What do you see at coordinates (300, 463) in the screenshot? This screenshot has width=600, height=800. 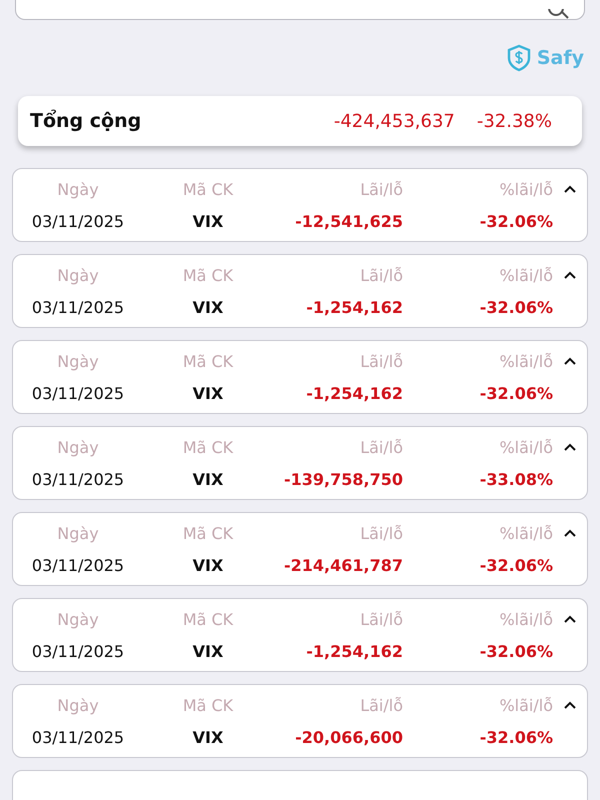 I see `trade-card: Ngày Mã CK Lãi/lỗ %lãi/lỗ 03/11/2025 VIX -139,758,750 -33.08%` at bounding box center [300, 463].